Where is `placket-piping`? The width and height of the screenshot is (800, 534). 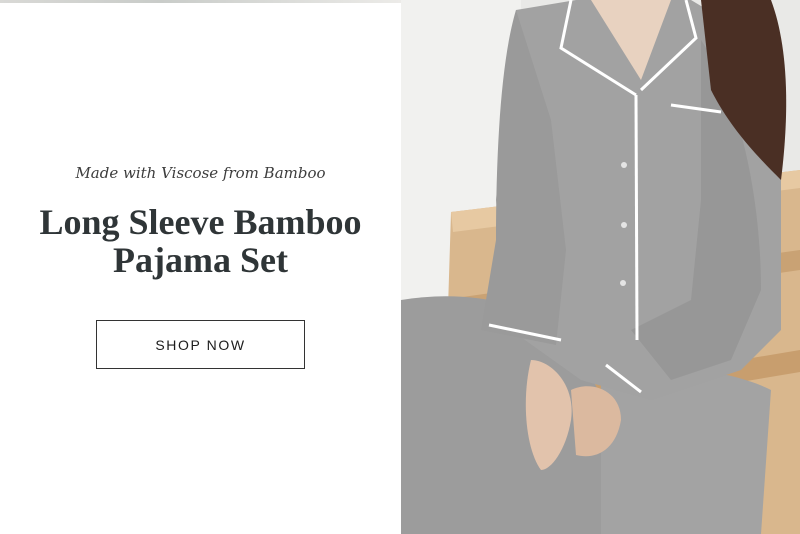
placket-piping is located at coordinates (636, 217).